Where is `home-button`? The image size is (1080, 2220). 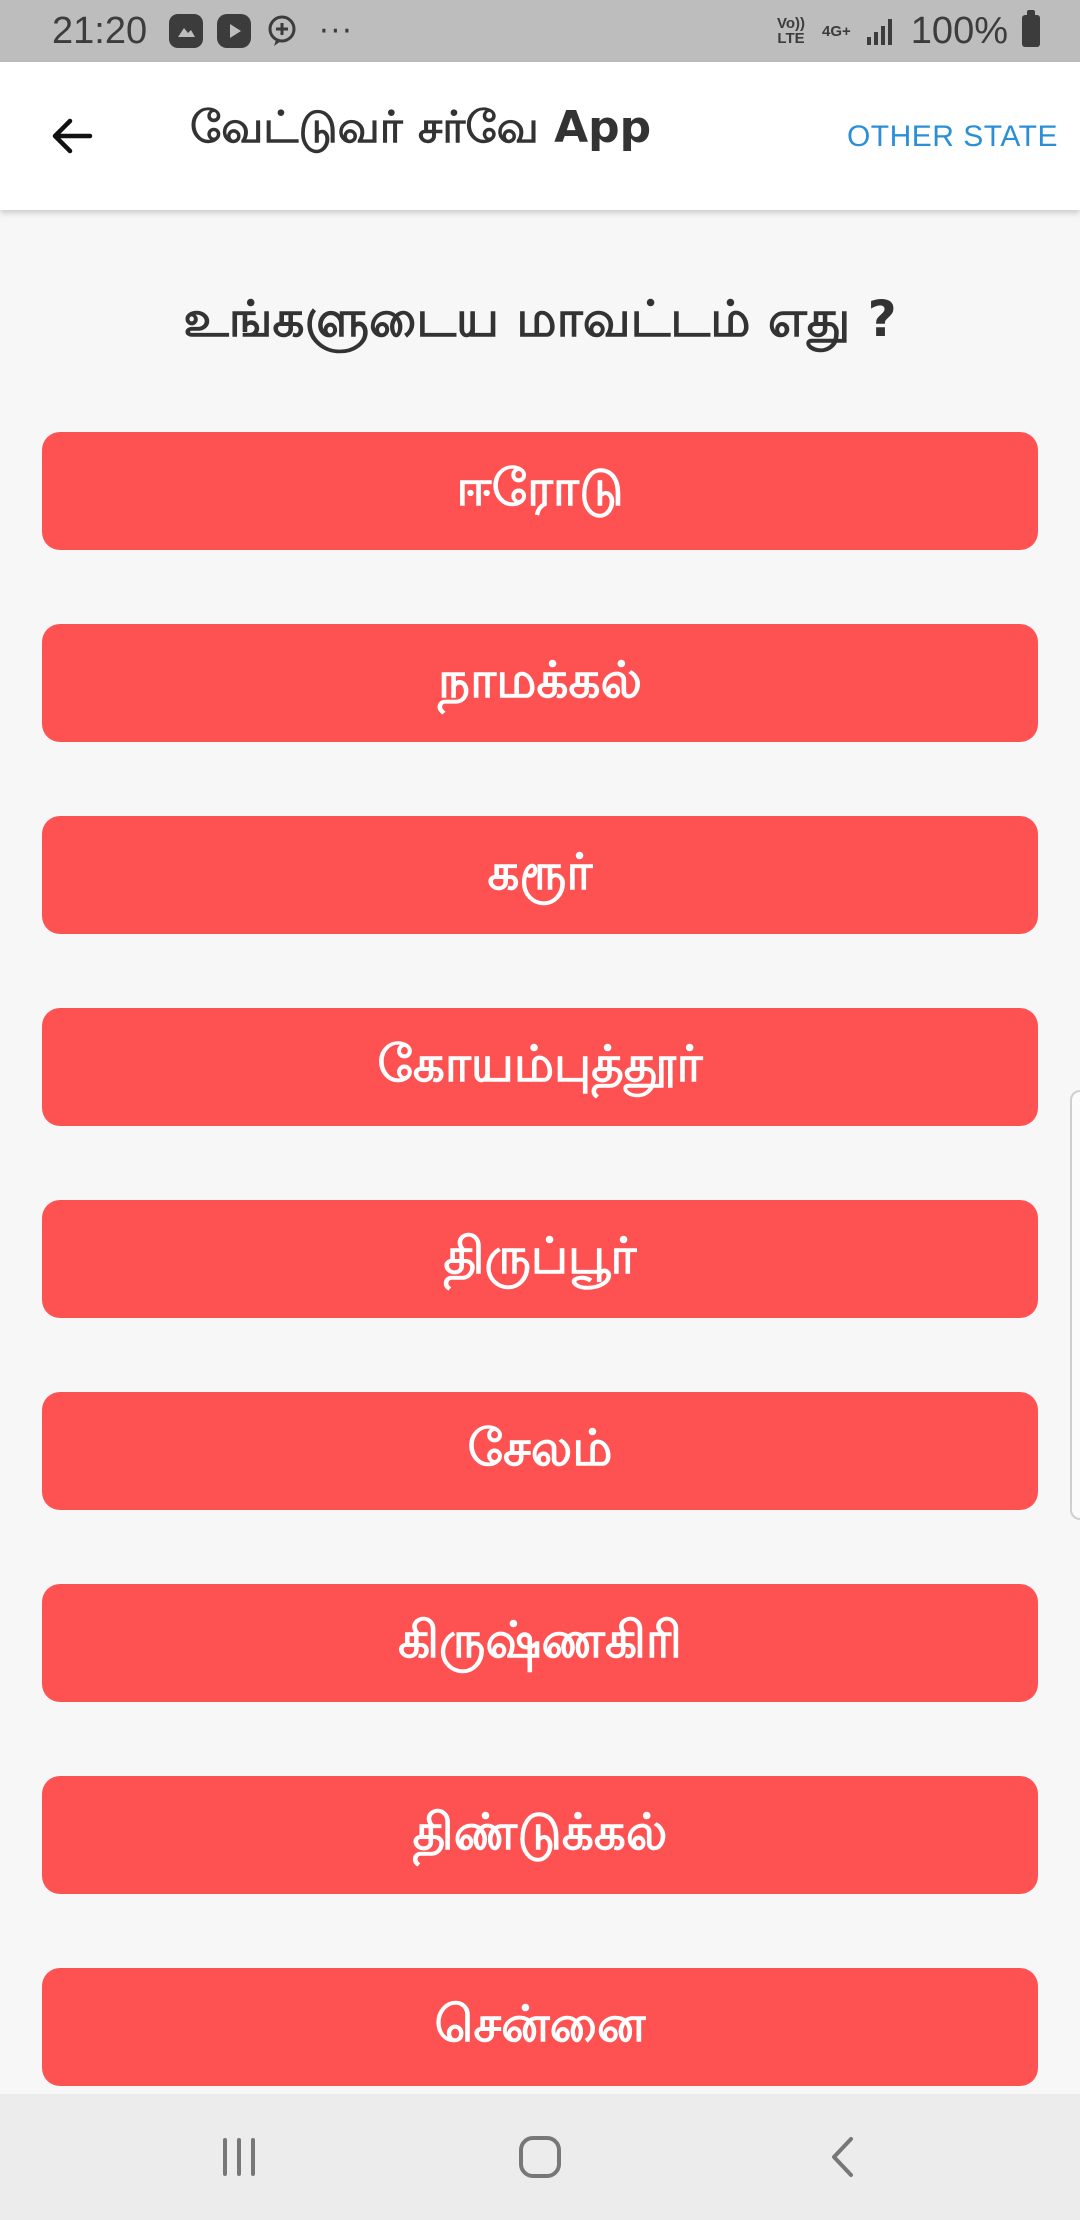
home-button is located at coordinates (540, 2157).